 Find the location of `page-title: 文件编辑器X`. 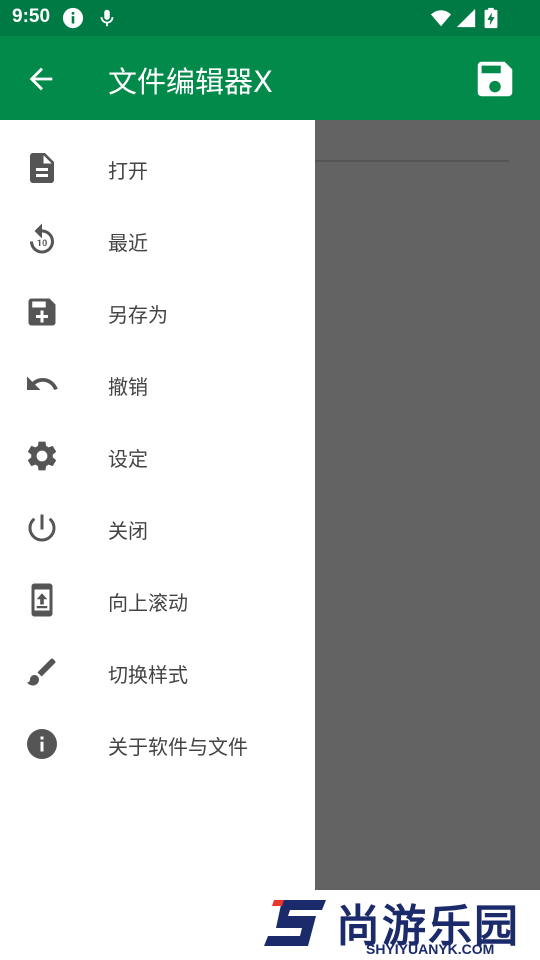

page-title: 文件编辑器X is located at coordinates (190, 82).